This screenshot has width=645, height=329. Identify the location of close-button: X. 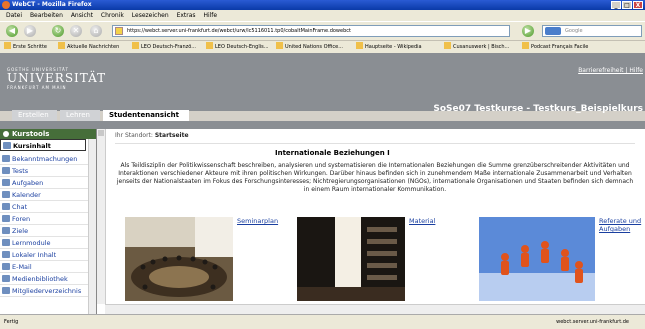
(638, 5).